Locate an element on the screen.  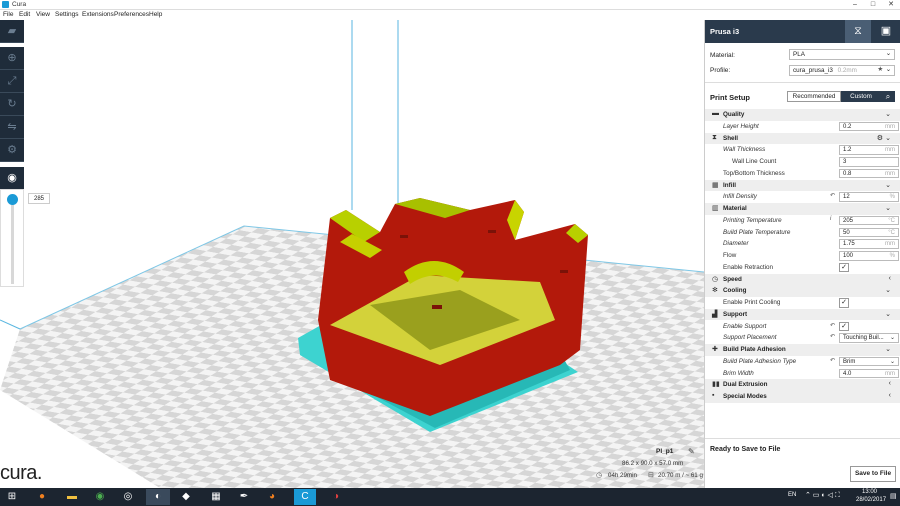
edit-pencil-icon: ✎ is located at coordinates (691, 451).